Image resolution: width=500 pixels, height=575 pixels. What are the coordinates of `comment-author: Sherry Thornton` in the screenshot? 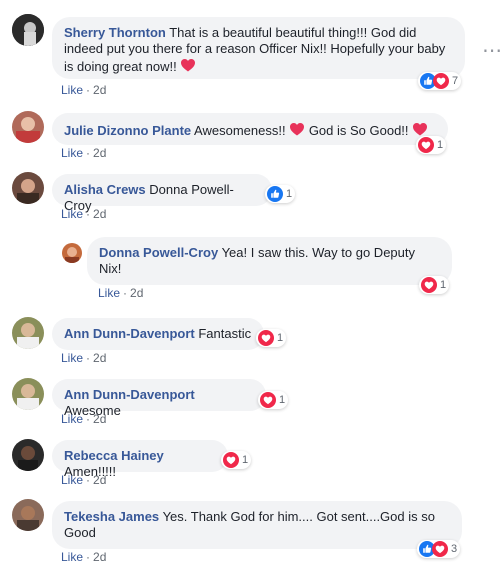 It's located at (115, 32).